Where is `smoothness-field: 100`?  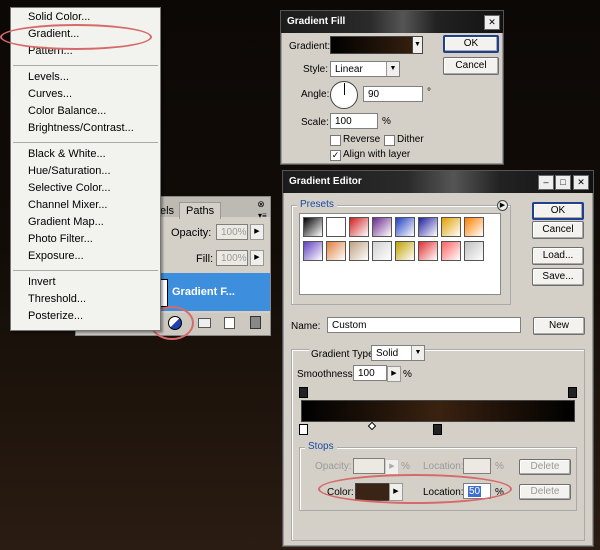
smoothness-field: 100 is located at coordinates (370, 373).